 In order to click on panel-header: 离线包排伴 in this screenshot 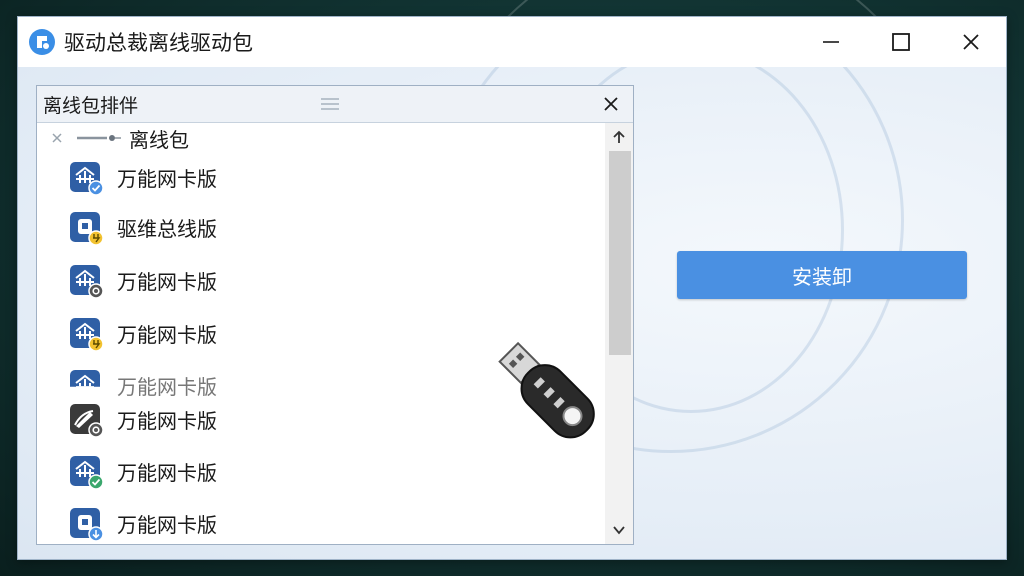, I will do `click(335, 104)`.